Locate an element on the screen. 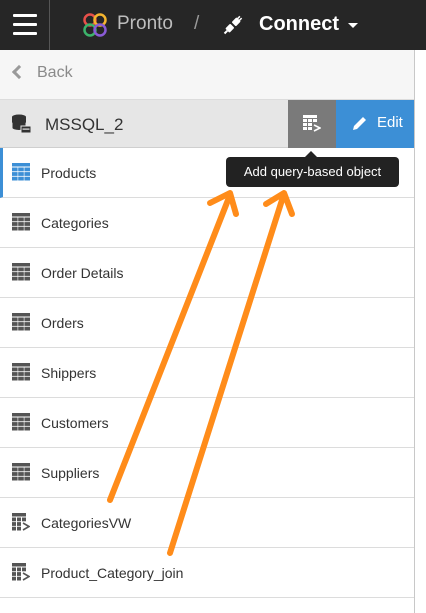  app-name: Pronto is located at coordinates (145, 24).